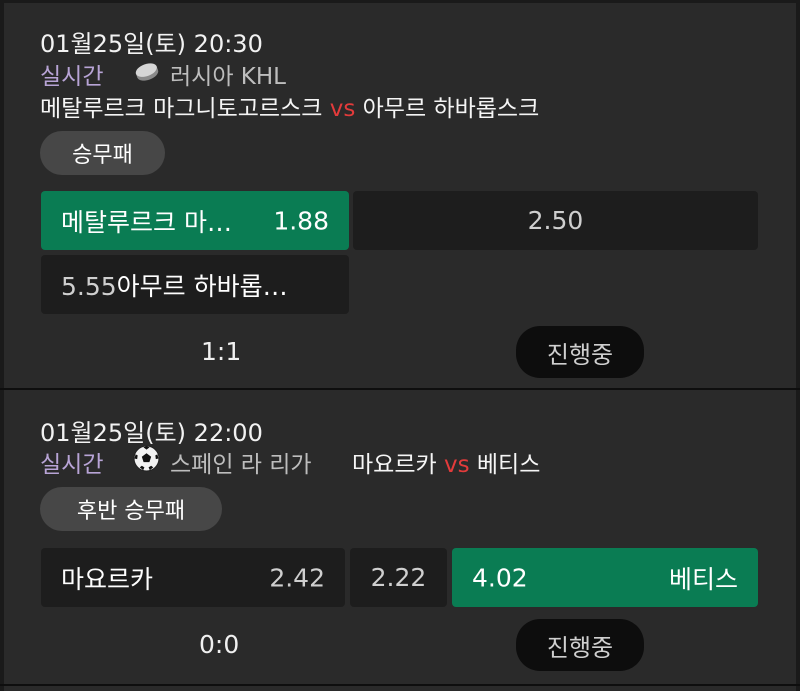 This screenshot has width=800, height=691. What do you see at coordinates (151, 44) in the screenshot?
I see `match-datetime: 01월25일(토) 20:30` at bounding box center [151, 44].